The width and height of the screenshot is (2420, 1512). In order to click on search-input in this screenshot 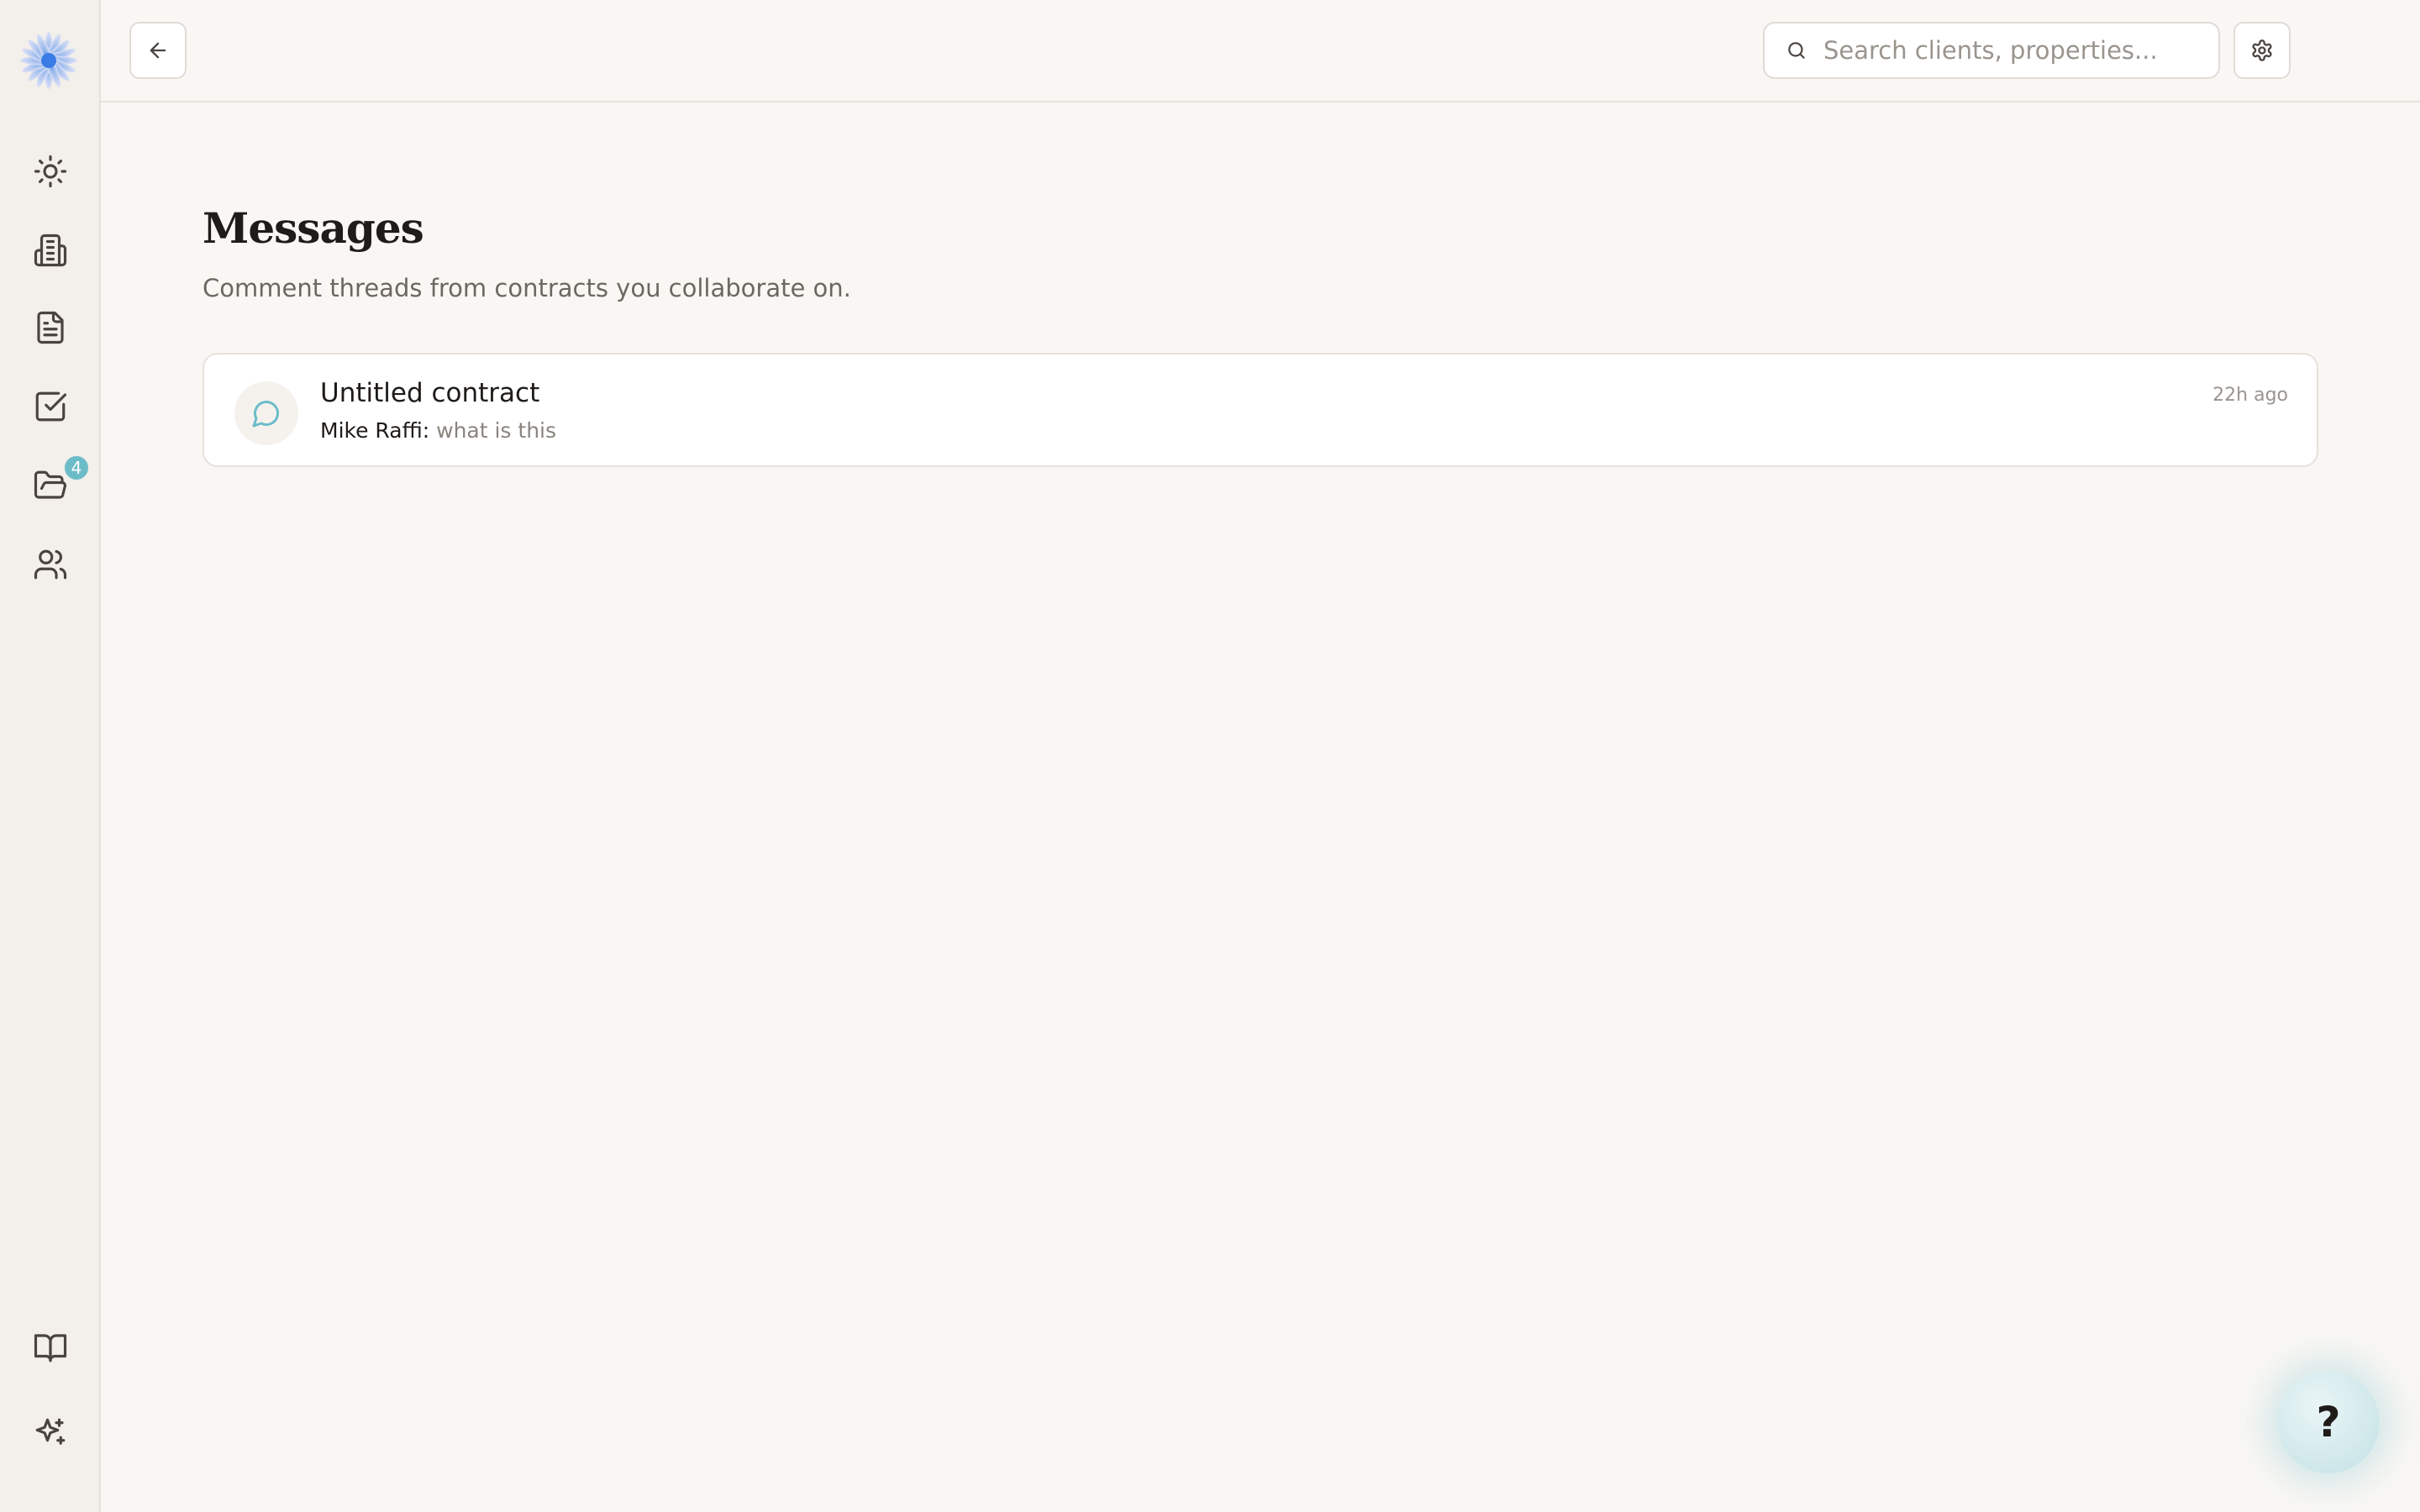, I will do `click(2021, 50)`.